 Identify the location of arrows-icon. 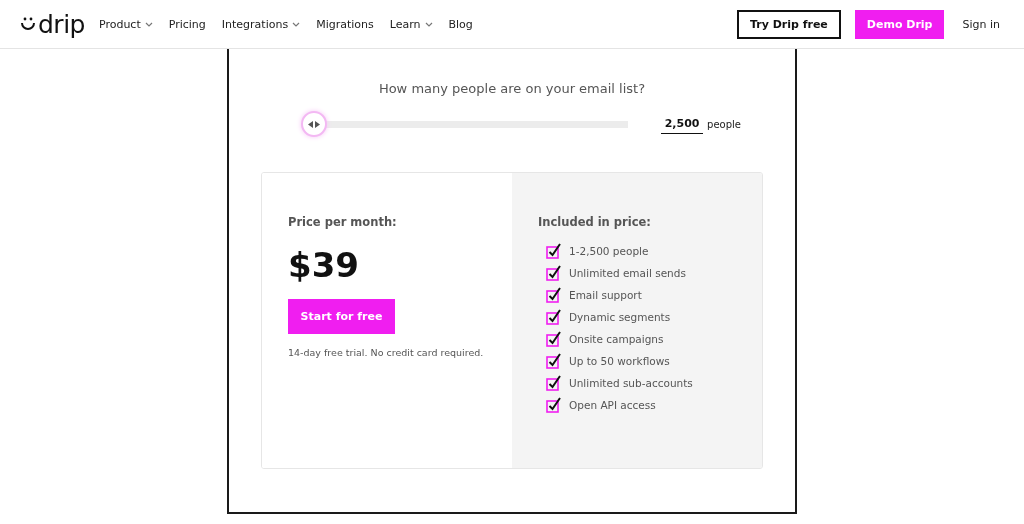
(314, 124).